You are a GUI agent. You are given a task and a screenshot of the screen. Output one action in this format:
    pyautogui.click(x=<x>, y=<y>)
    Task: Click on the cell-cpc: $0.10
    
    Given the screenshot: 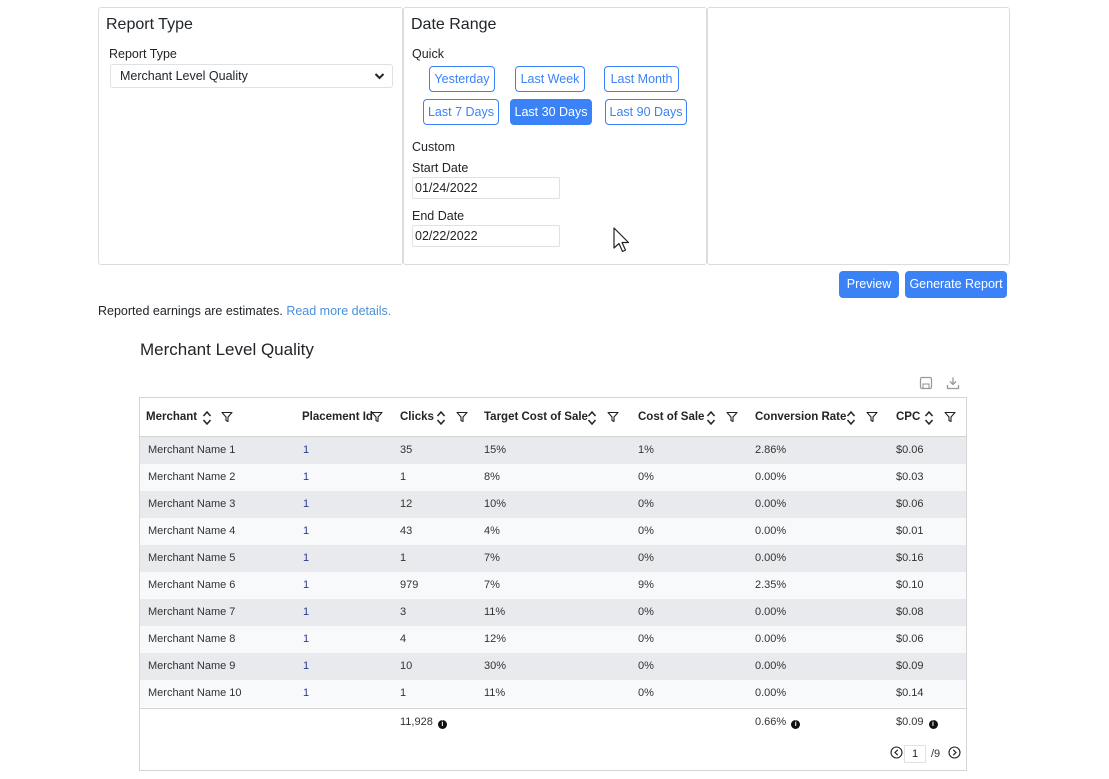 What is the action you would take?
    pyautogui.click(x=910, y=585)
    